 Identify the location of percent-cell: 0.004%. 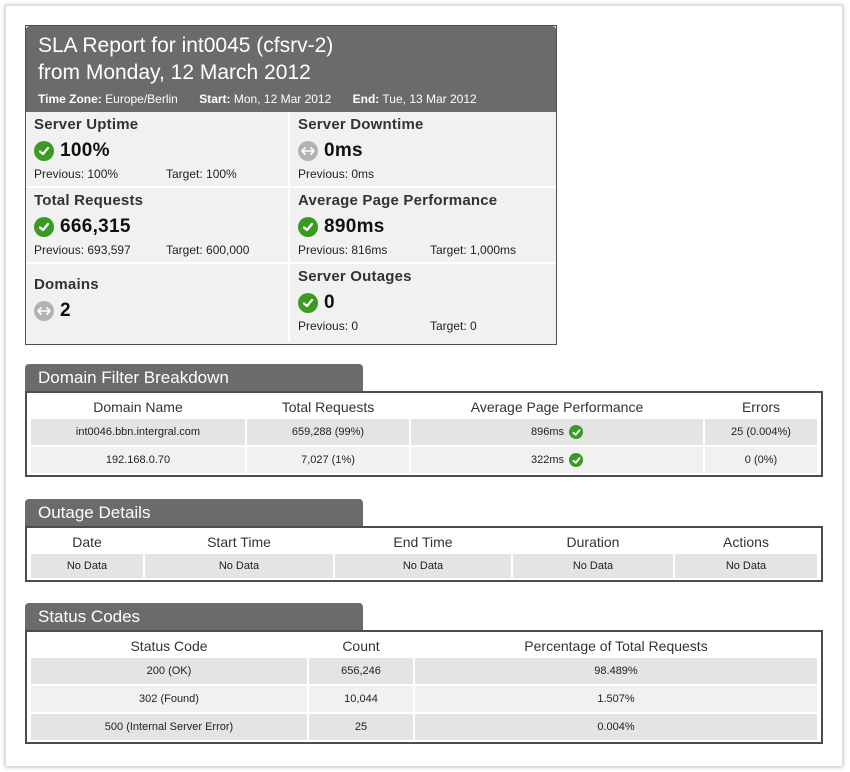
(616, 728).